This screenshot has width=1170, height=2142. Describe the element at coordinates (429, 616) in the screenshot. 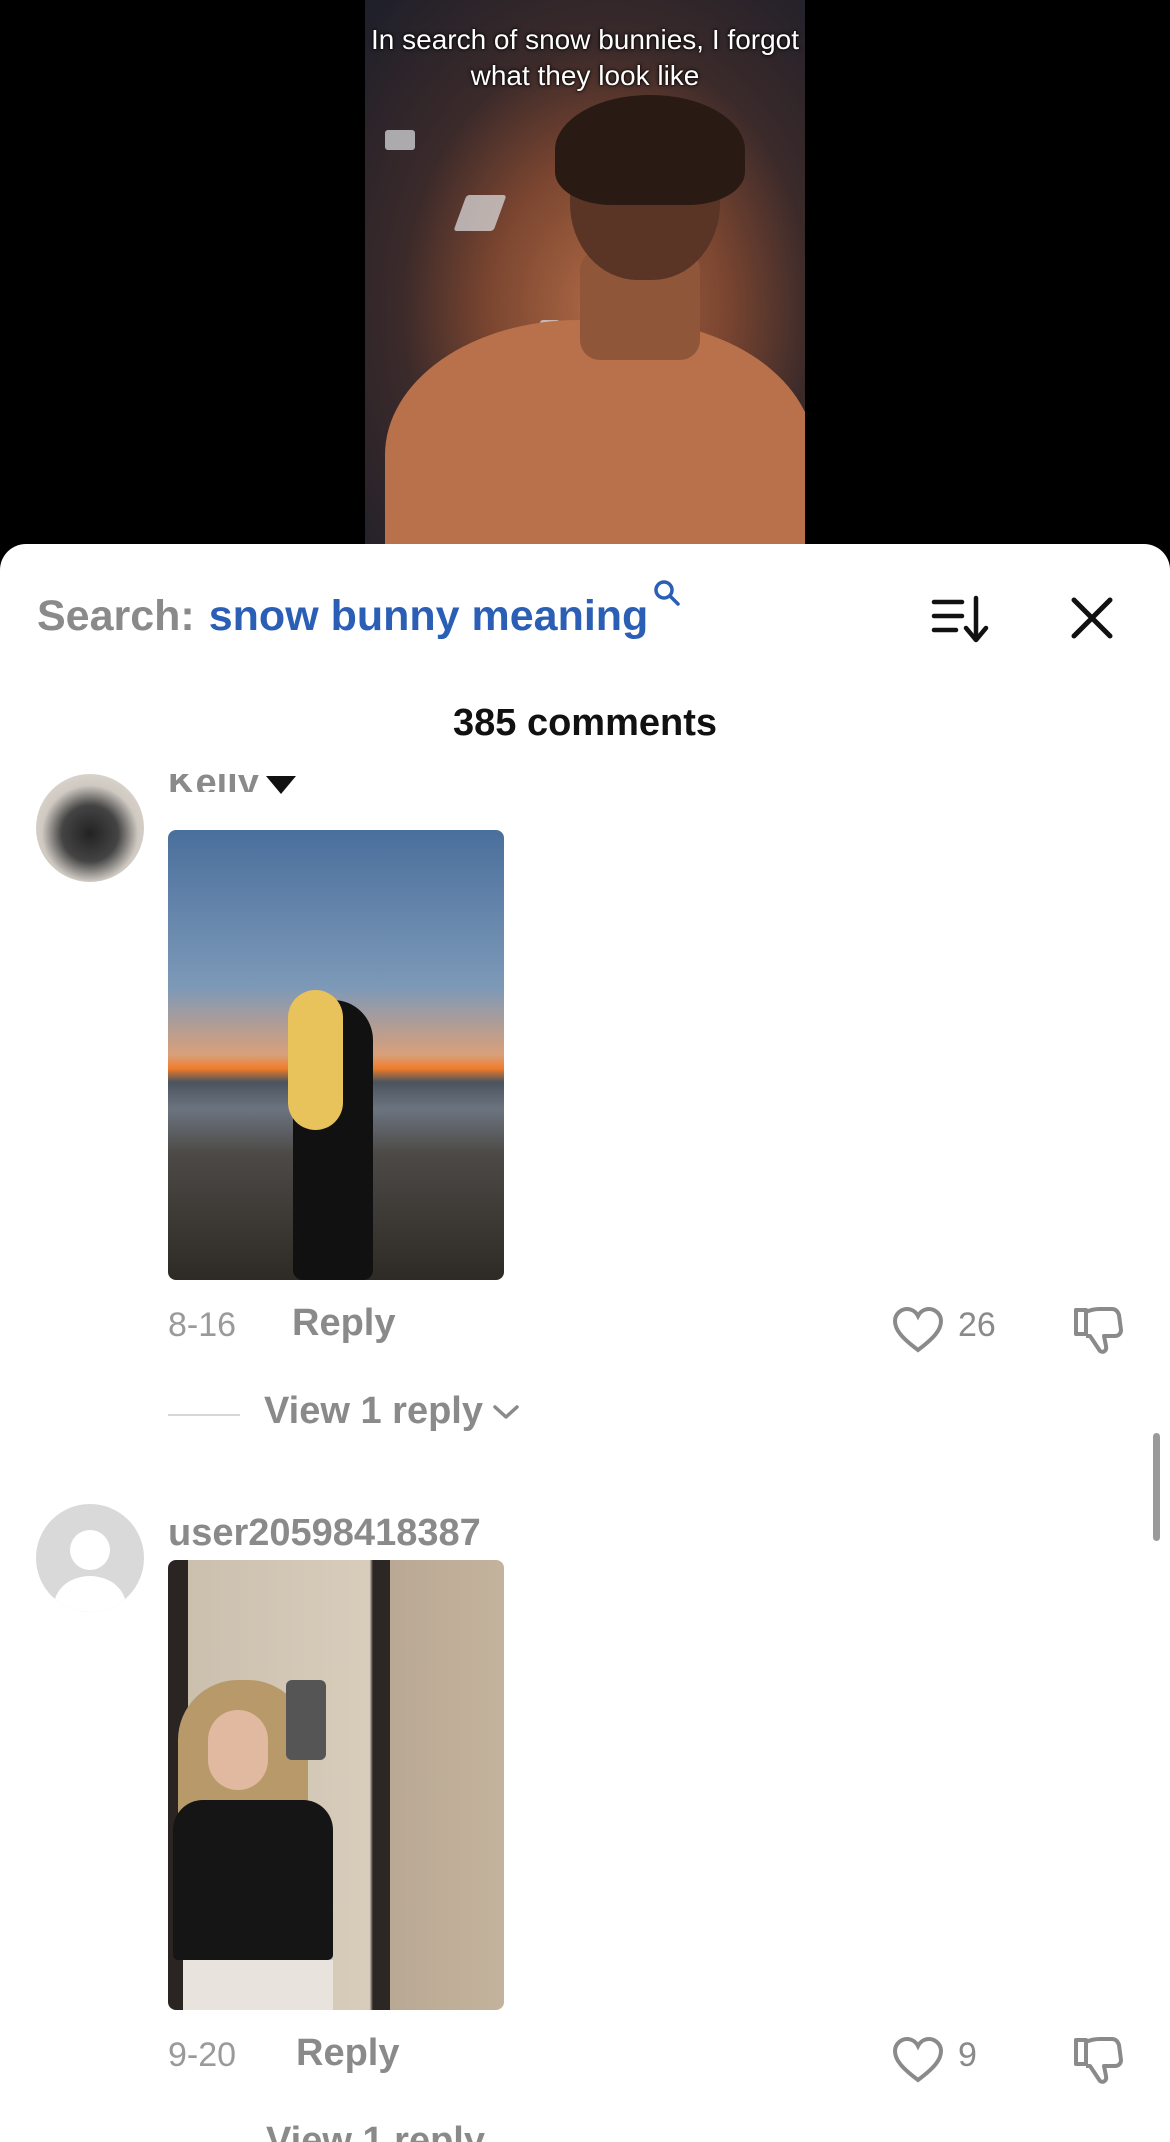

I see `search-term: snow bunny meaning` at that location.